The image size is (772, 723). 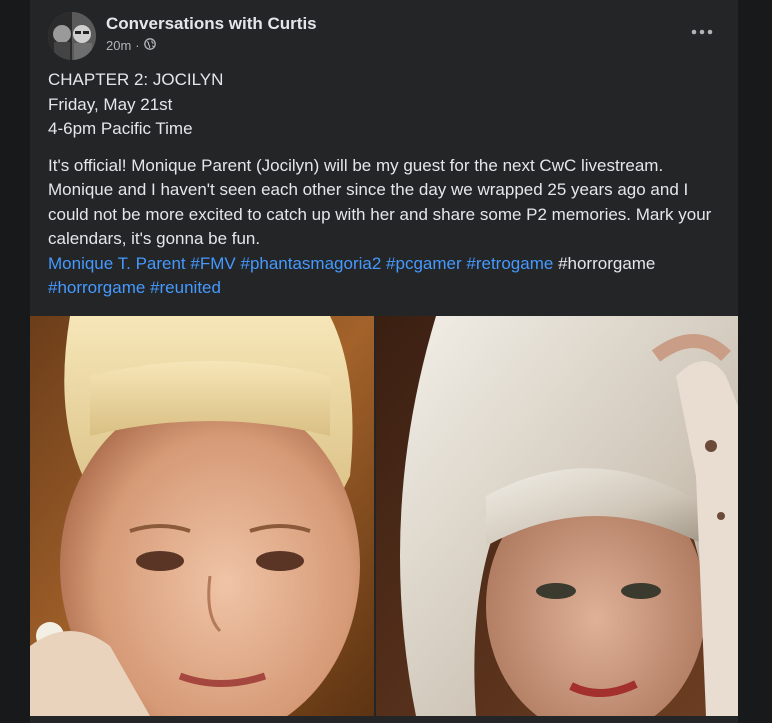 I want to click on hashtag-pcgamer: #pcgamer, so click(x=424, y=263).